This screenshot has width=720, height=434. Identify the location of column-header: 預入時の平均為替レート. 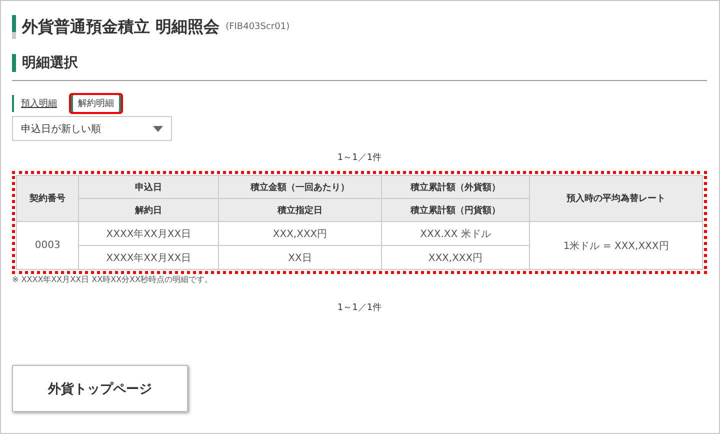
(616, 199).